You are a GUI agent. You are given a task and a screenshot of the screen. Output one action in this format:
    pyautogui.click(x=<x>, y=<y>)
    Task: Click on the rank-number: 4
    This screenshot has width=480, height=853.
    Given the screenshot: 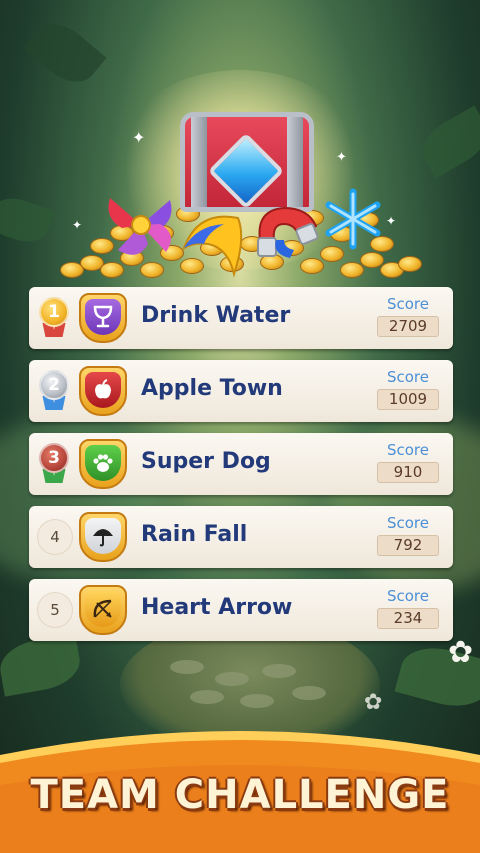 What is the action you would take?
    pyautogui.click(x=55, y=537)
    